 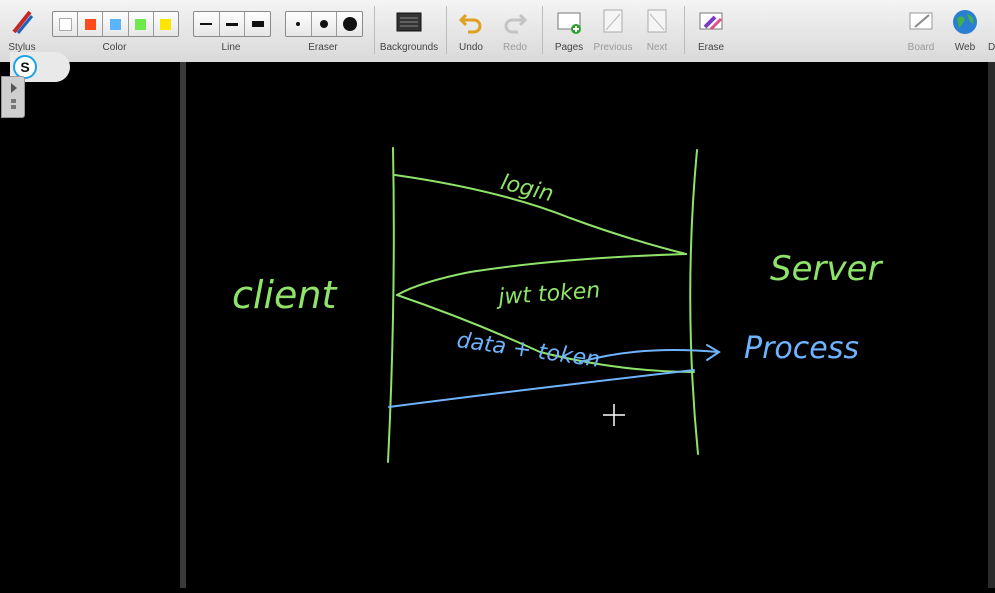 I want to click on erase-all-icon, so click(x=711, y=21).